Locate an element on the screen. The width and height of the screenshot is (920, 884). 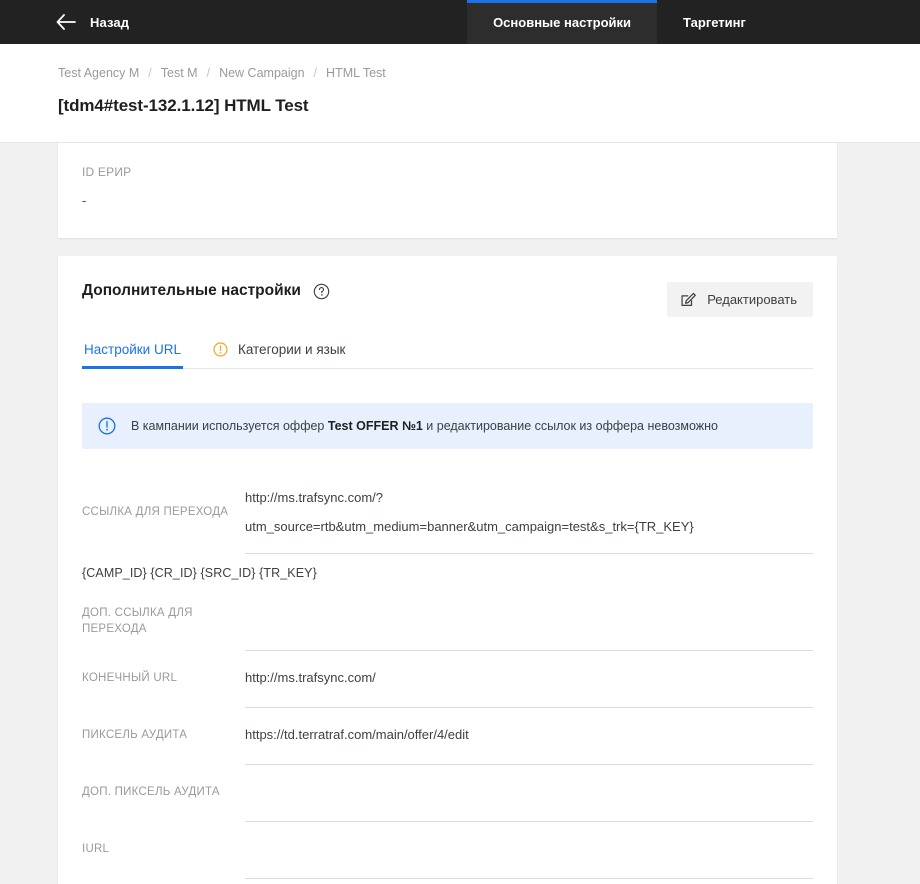
field-value-extra-landing-url is located at coordinates (529, 622).